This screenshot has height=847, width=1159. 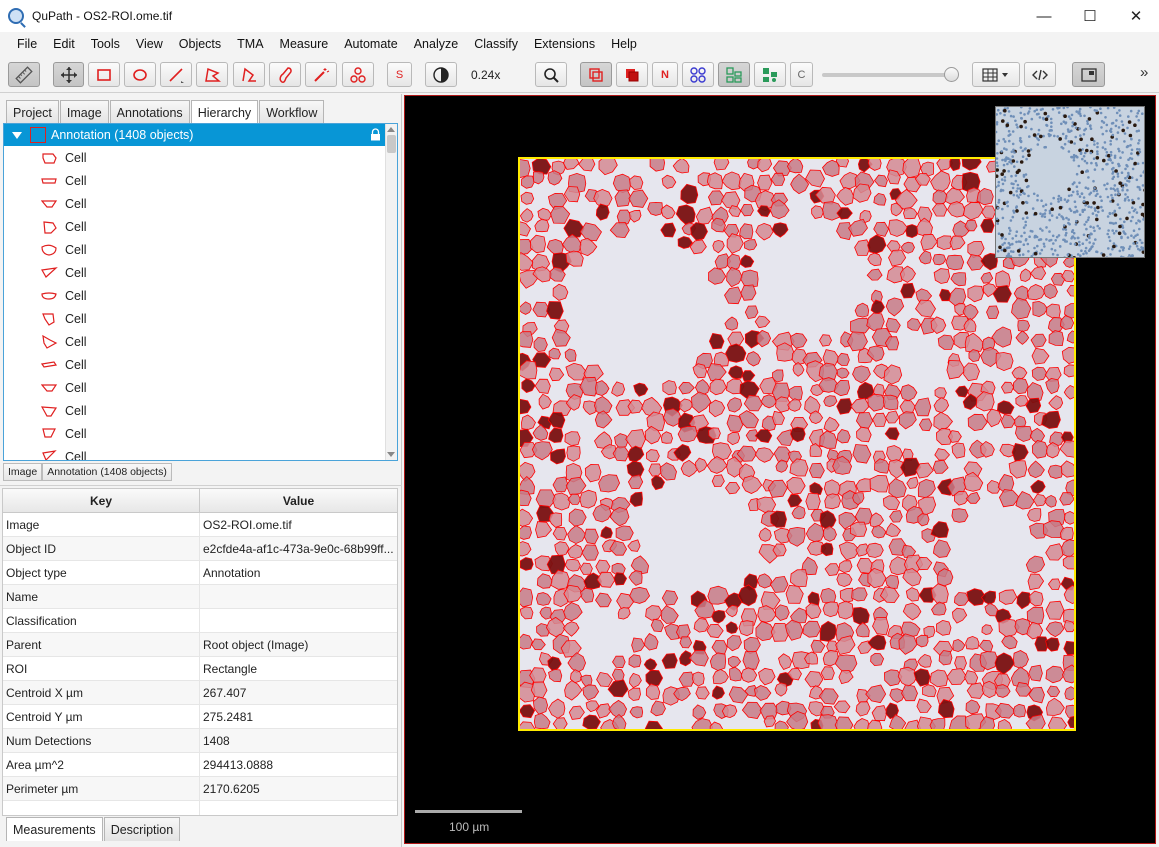 I want to click on menu-automate: Automate, so click(x=371, y=44).